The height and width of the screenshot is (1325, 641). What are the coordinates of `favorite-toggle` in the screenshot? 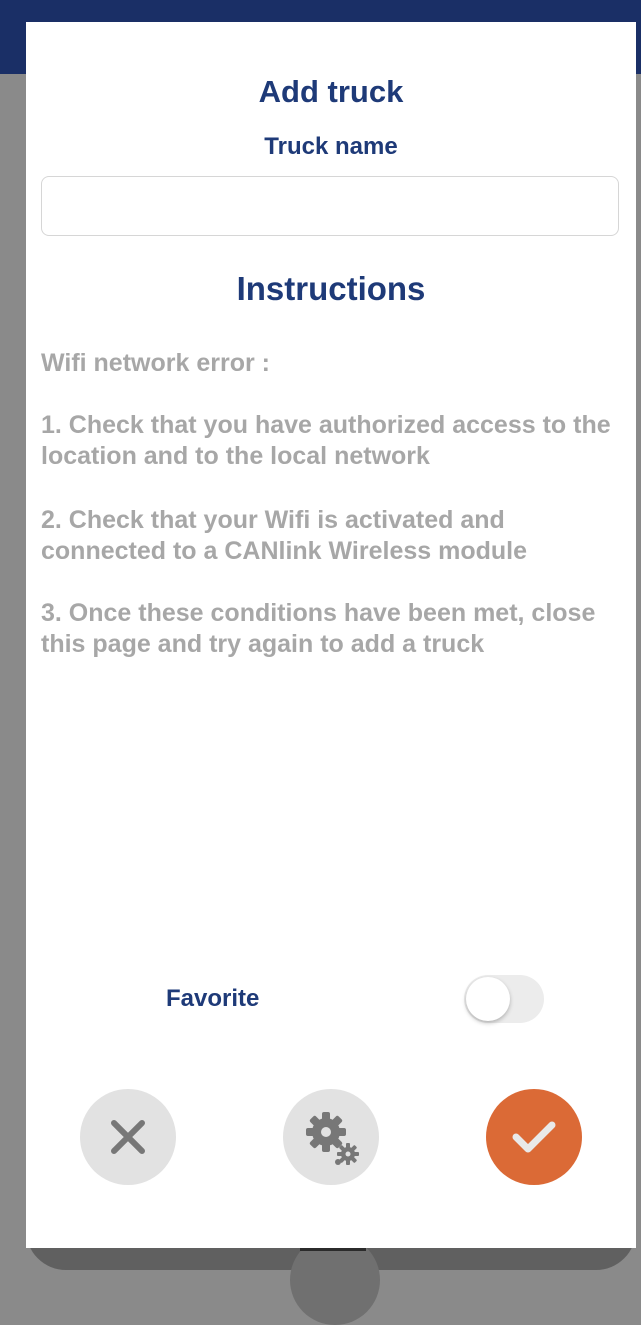 It's located at (504, 999).